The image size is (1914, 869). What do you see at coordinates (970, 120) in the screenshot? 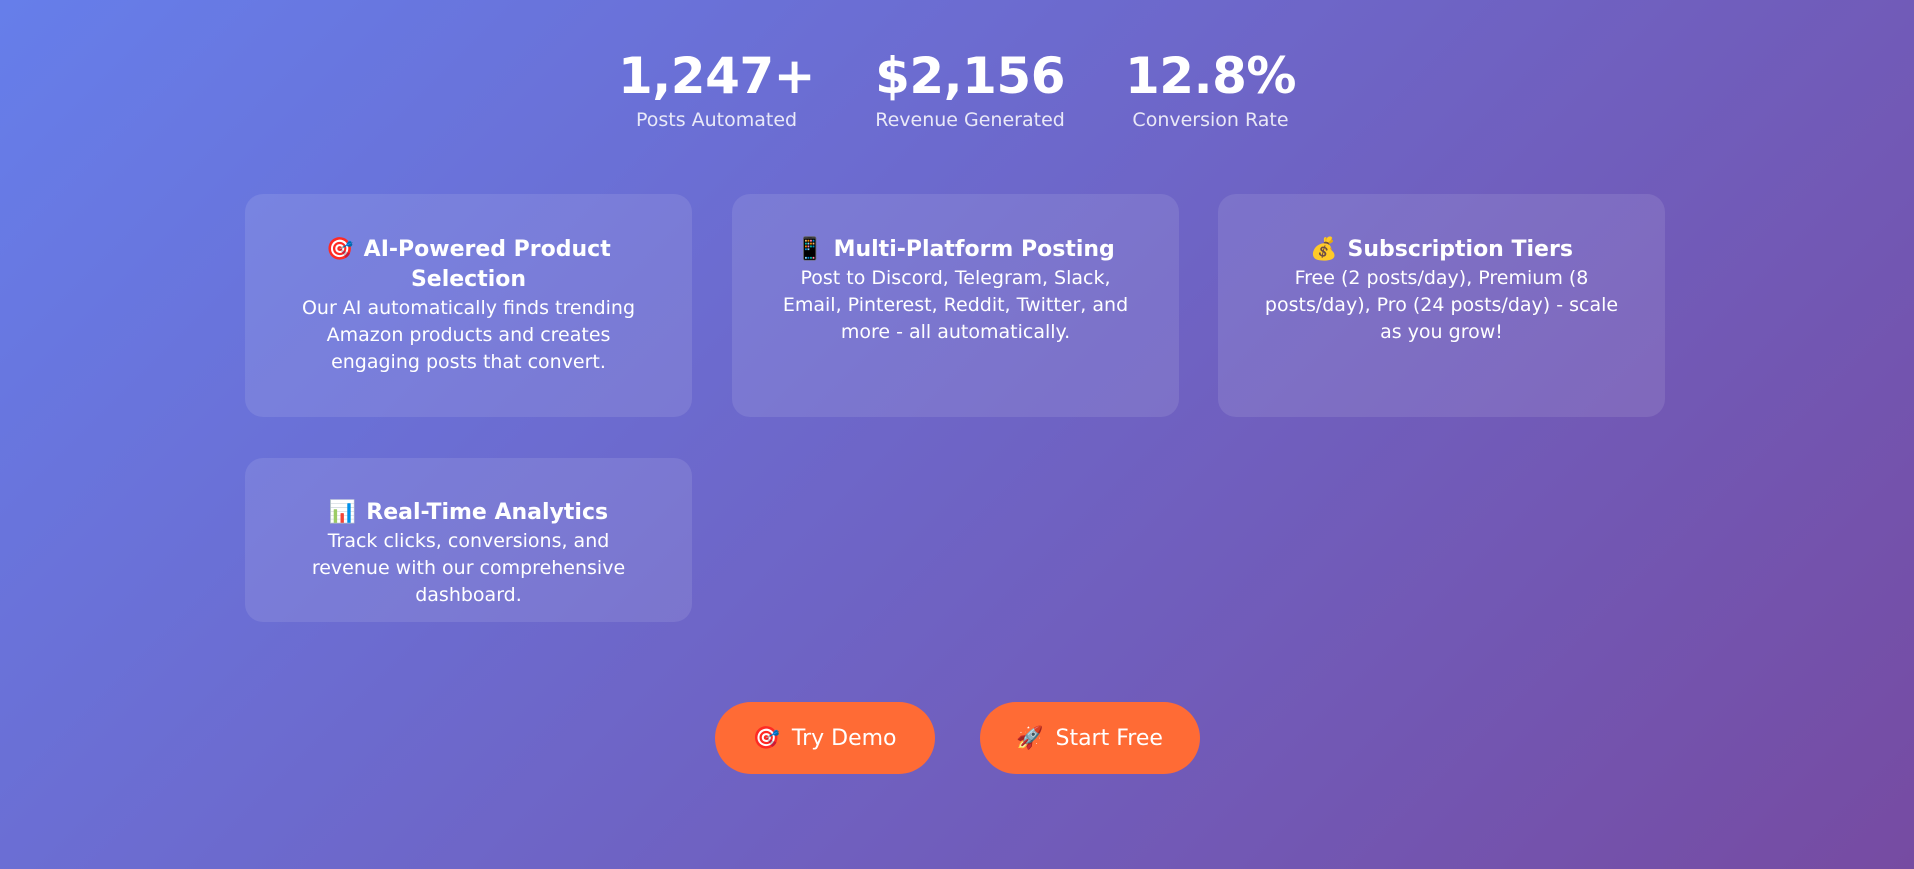
I see `stat-label: Revenue Generated` at bounding box center [970, 120].